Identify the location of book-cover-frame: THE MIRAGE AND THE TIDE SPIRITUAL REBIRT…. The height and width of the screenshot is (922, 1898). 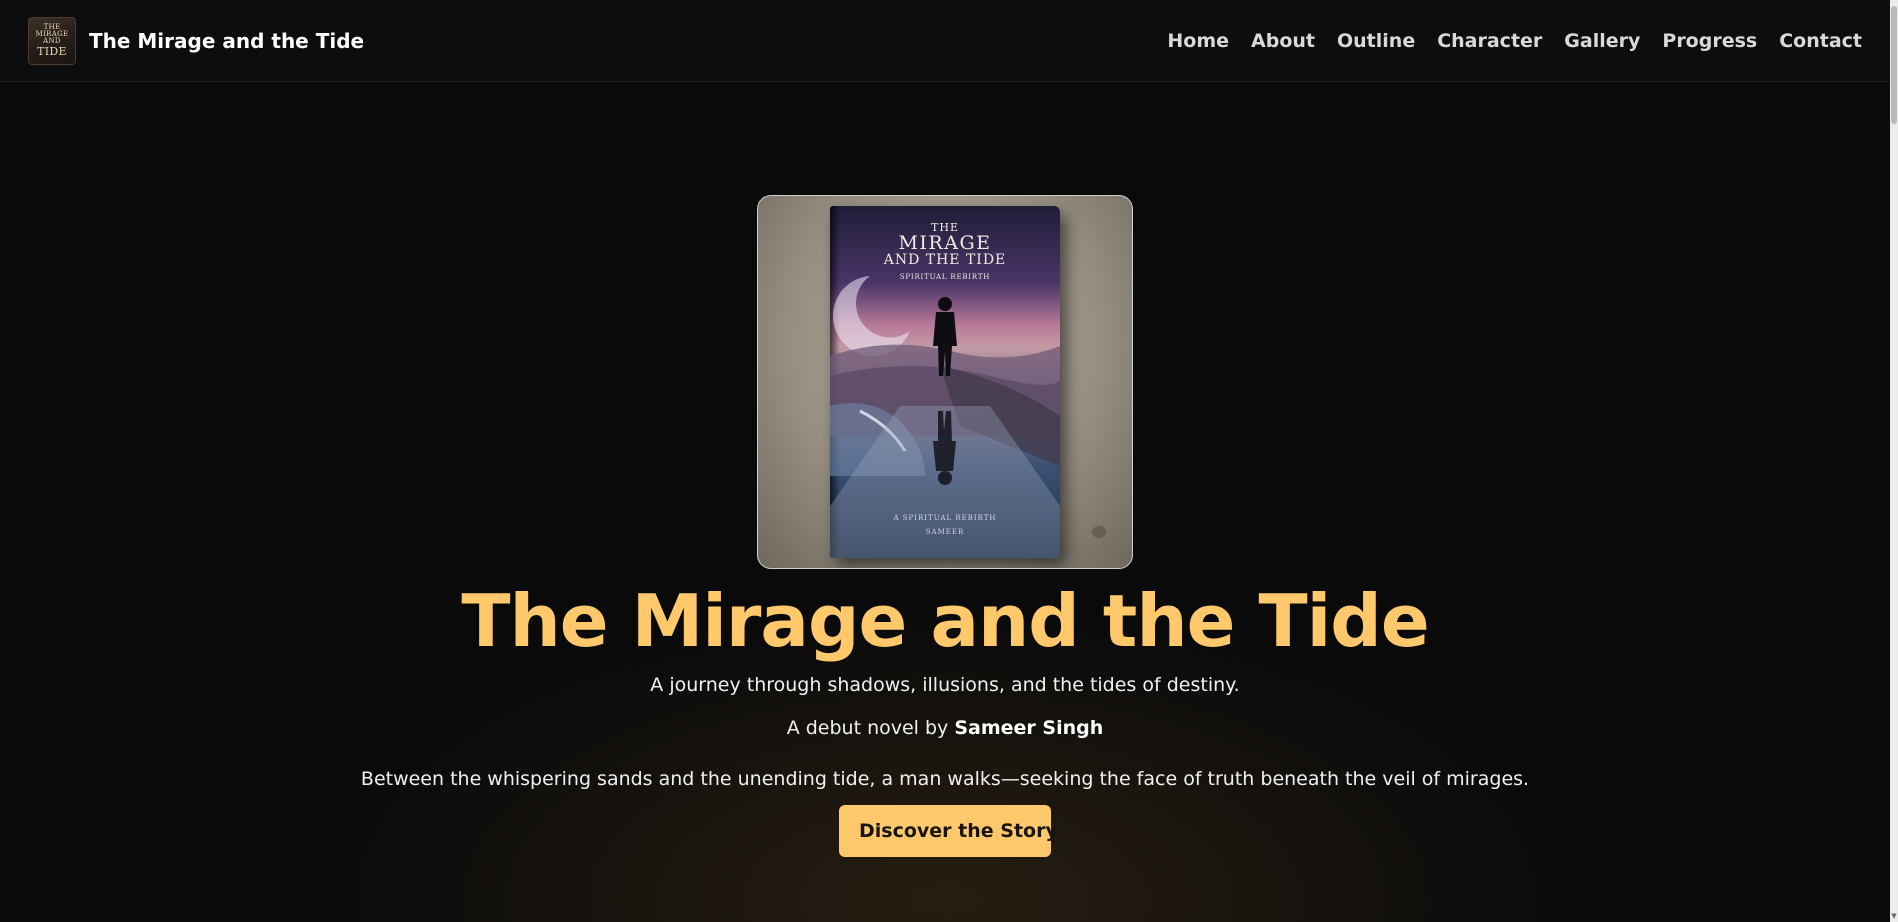
(945, 382).